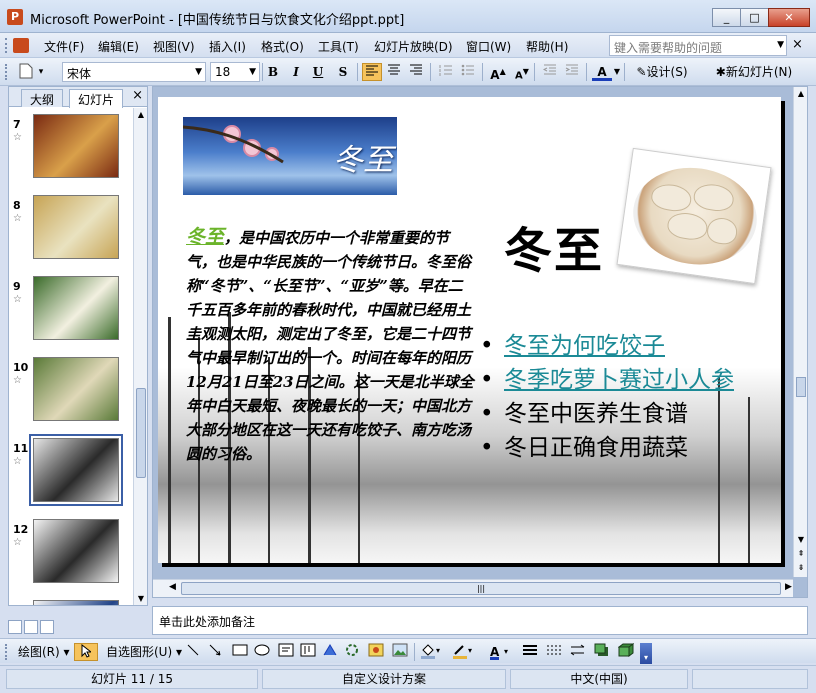 The width and height of the screenshot is (816, 693). Describe the element at coordinates (468, 72) in the screenshot. I see `bullets-button` at that location.